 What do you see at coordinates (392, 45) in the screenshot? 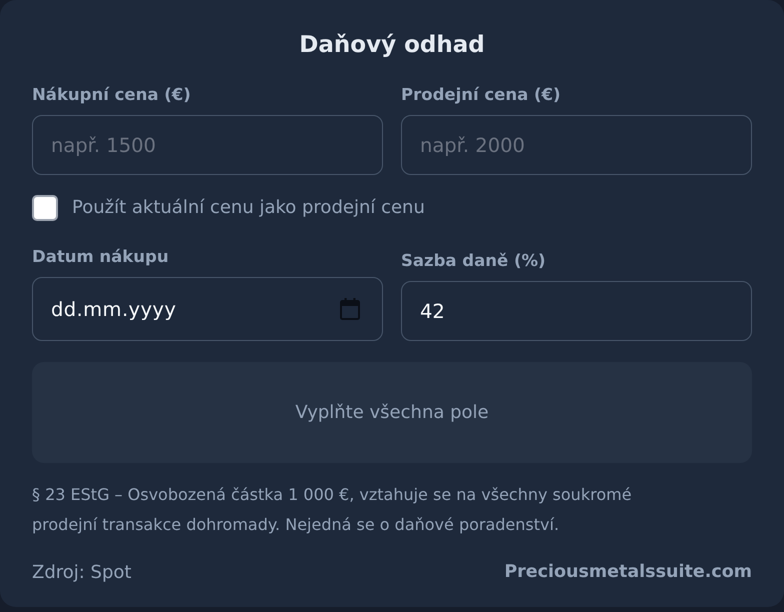
I see `form-title: Daňový odhad` at bounding box center [392, 45].